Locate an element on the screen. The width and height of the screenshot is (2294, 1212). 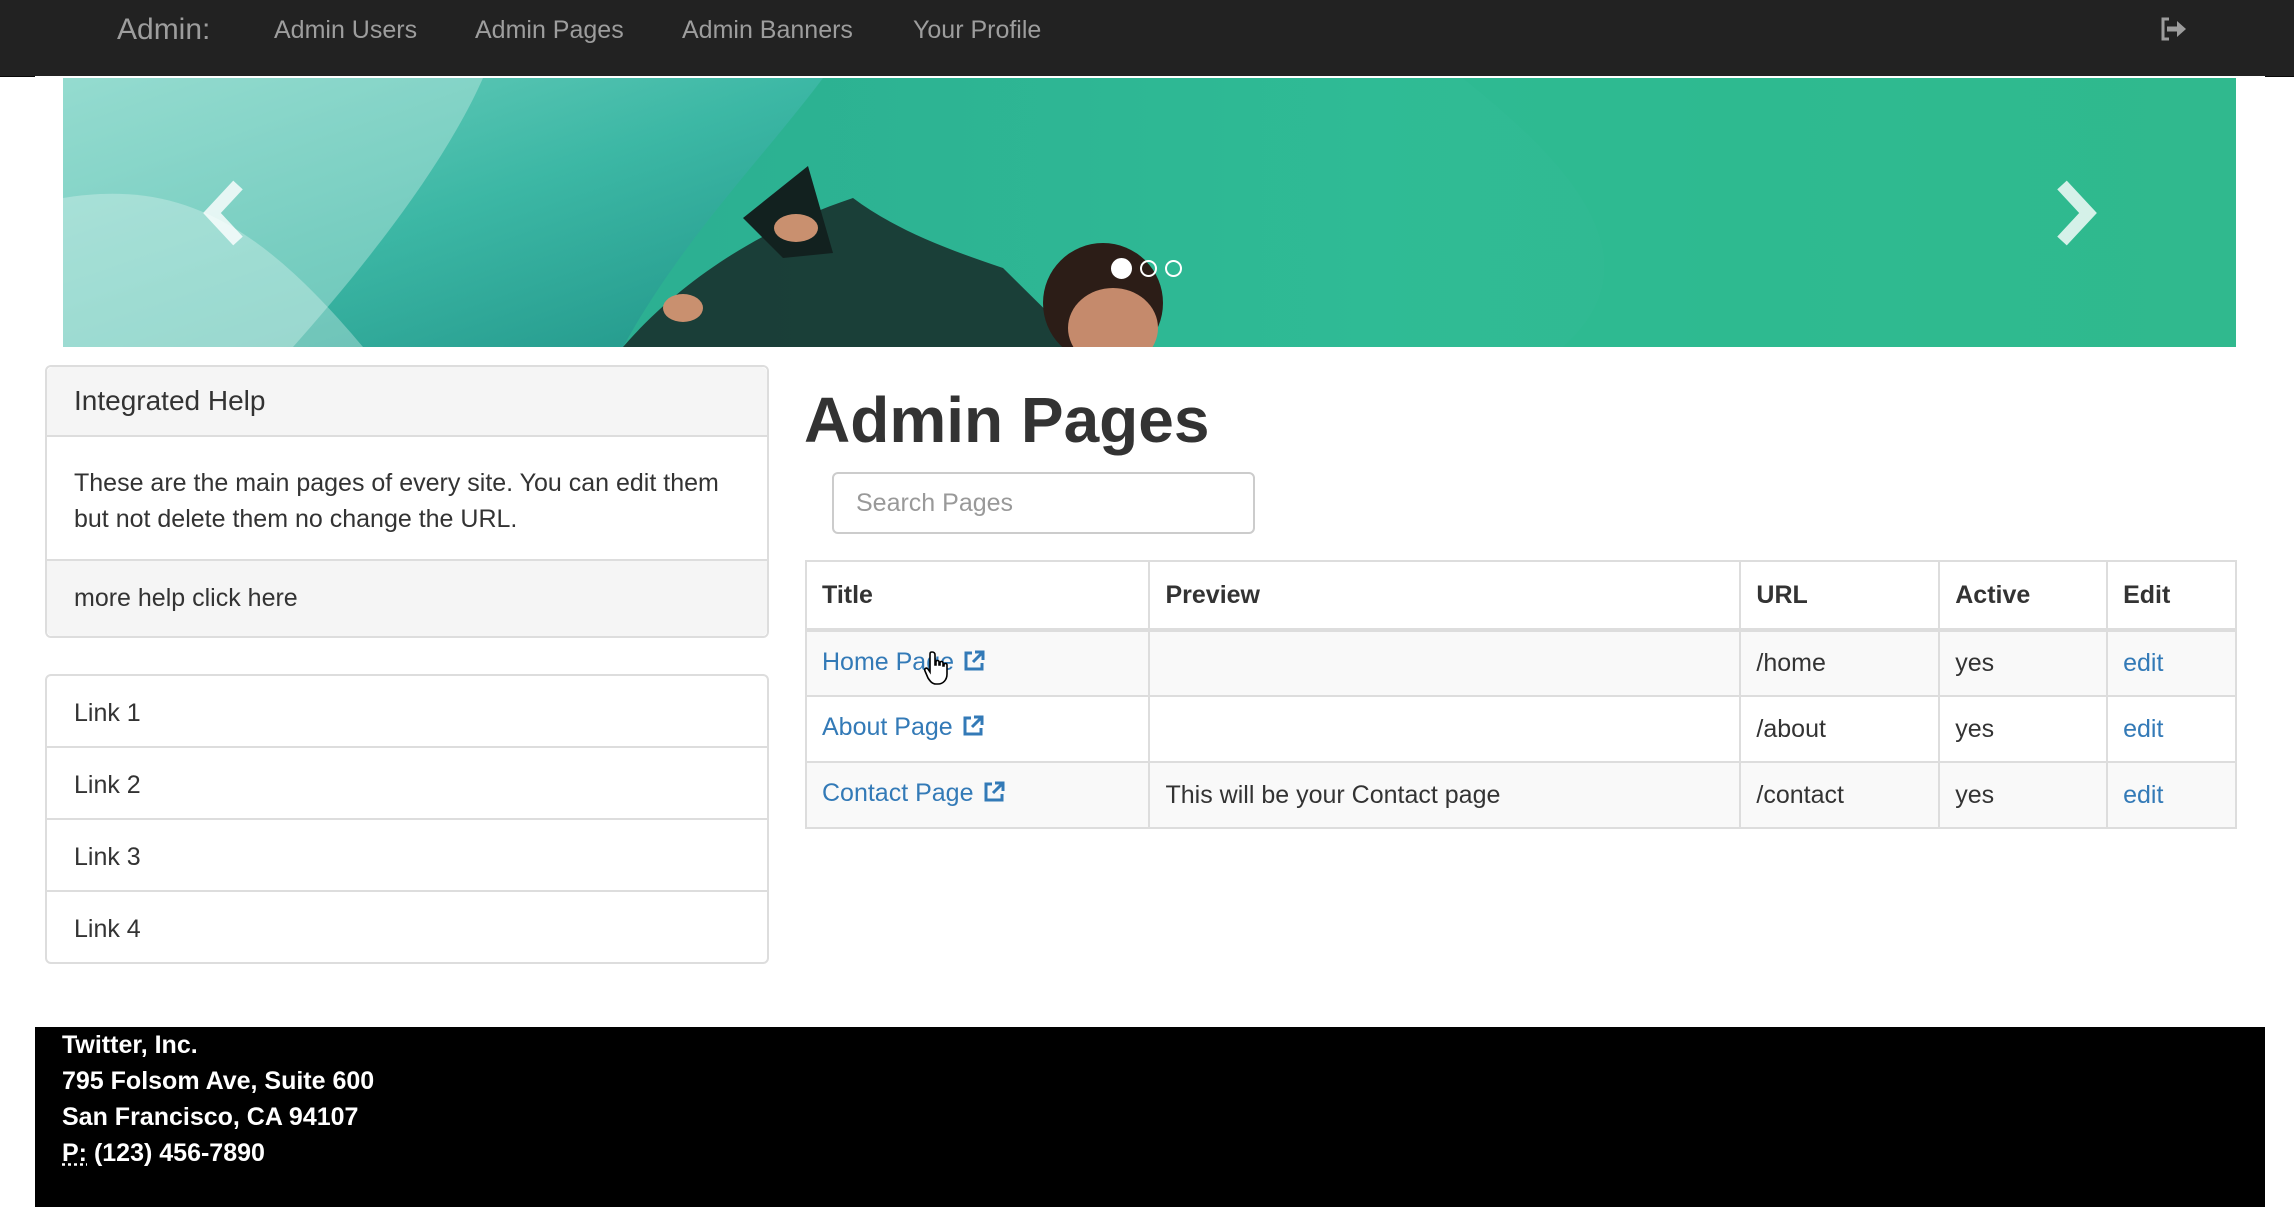
search-input is located at coordinates (1043, 503).